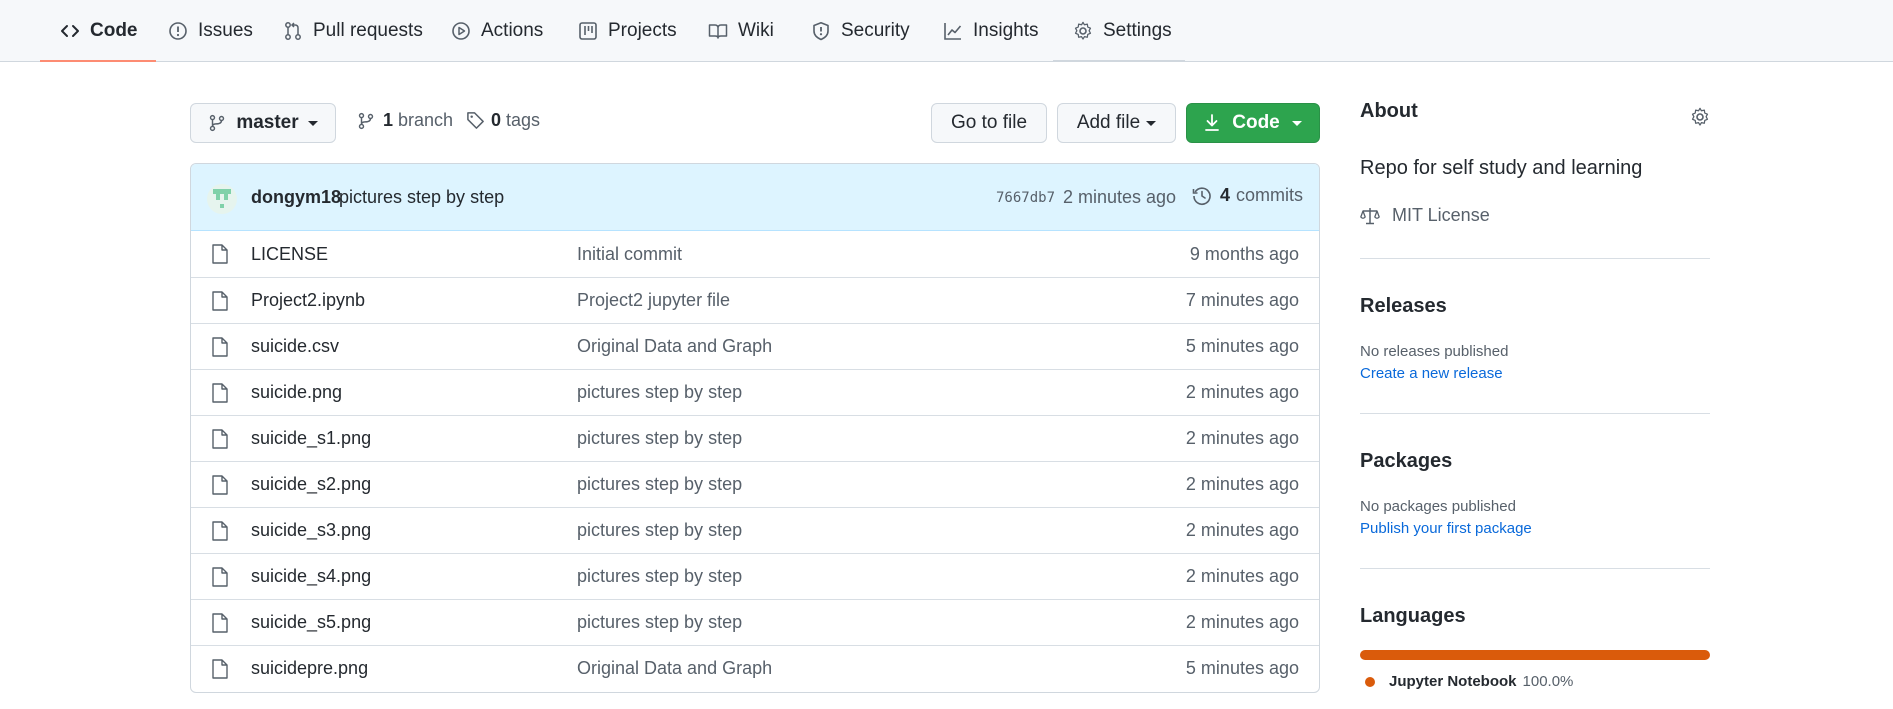 The image size is (1893, 709). Describe the element at coordinates (653, 300) in the screenshot. I see `file-commit-message: Project2 jupyter file` at that location.